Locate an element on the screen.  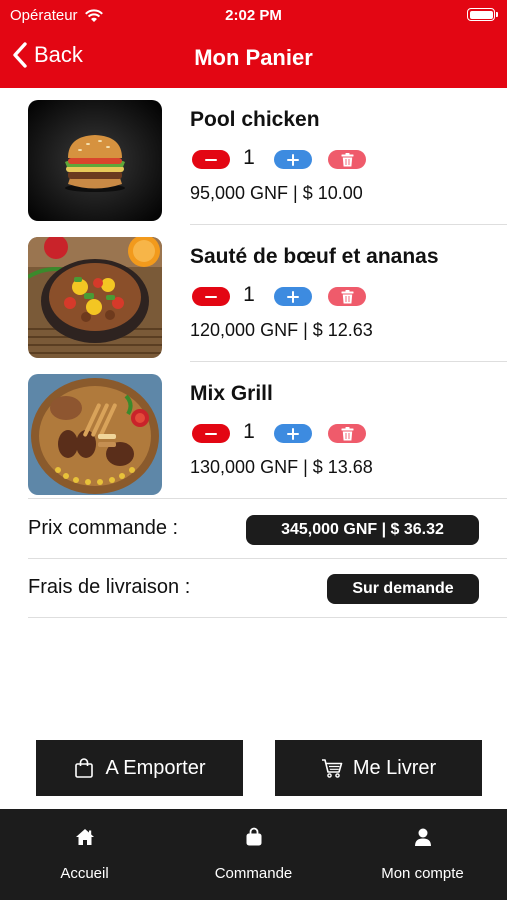
app-header: Opérateur 2:02 PM Back Mon Panier is located at coordinates (253, 44).